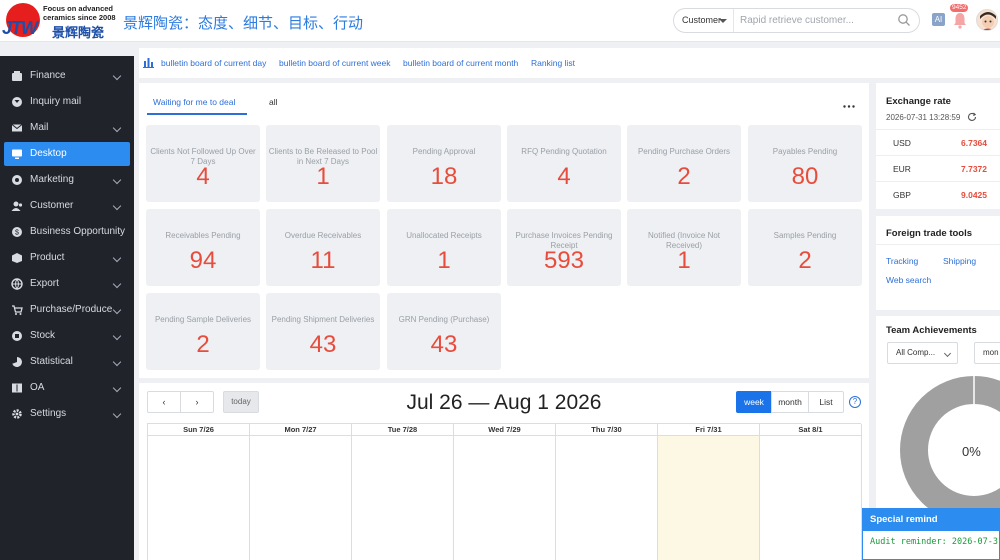 Image resolution: width=1000 pixels, height=560 pixels. What do you see at coordinates (972, 117) in the screenshot?
I see `refresh-icon` at bounding box center [972, 117].